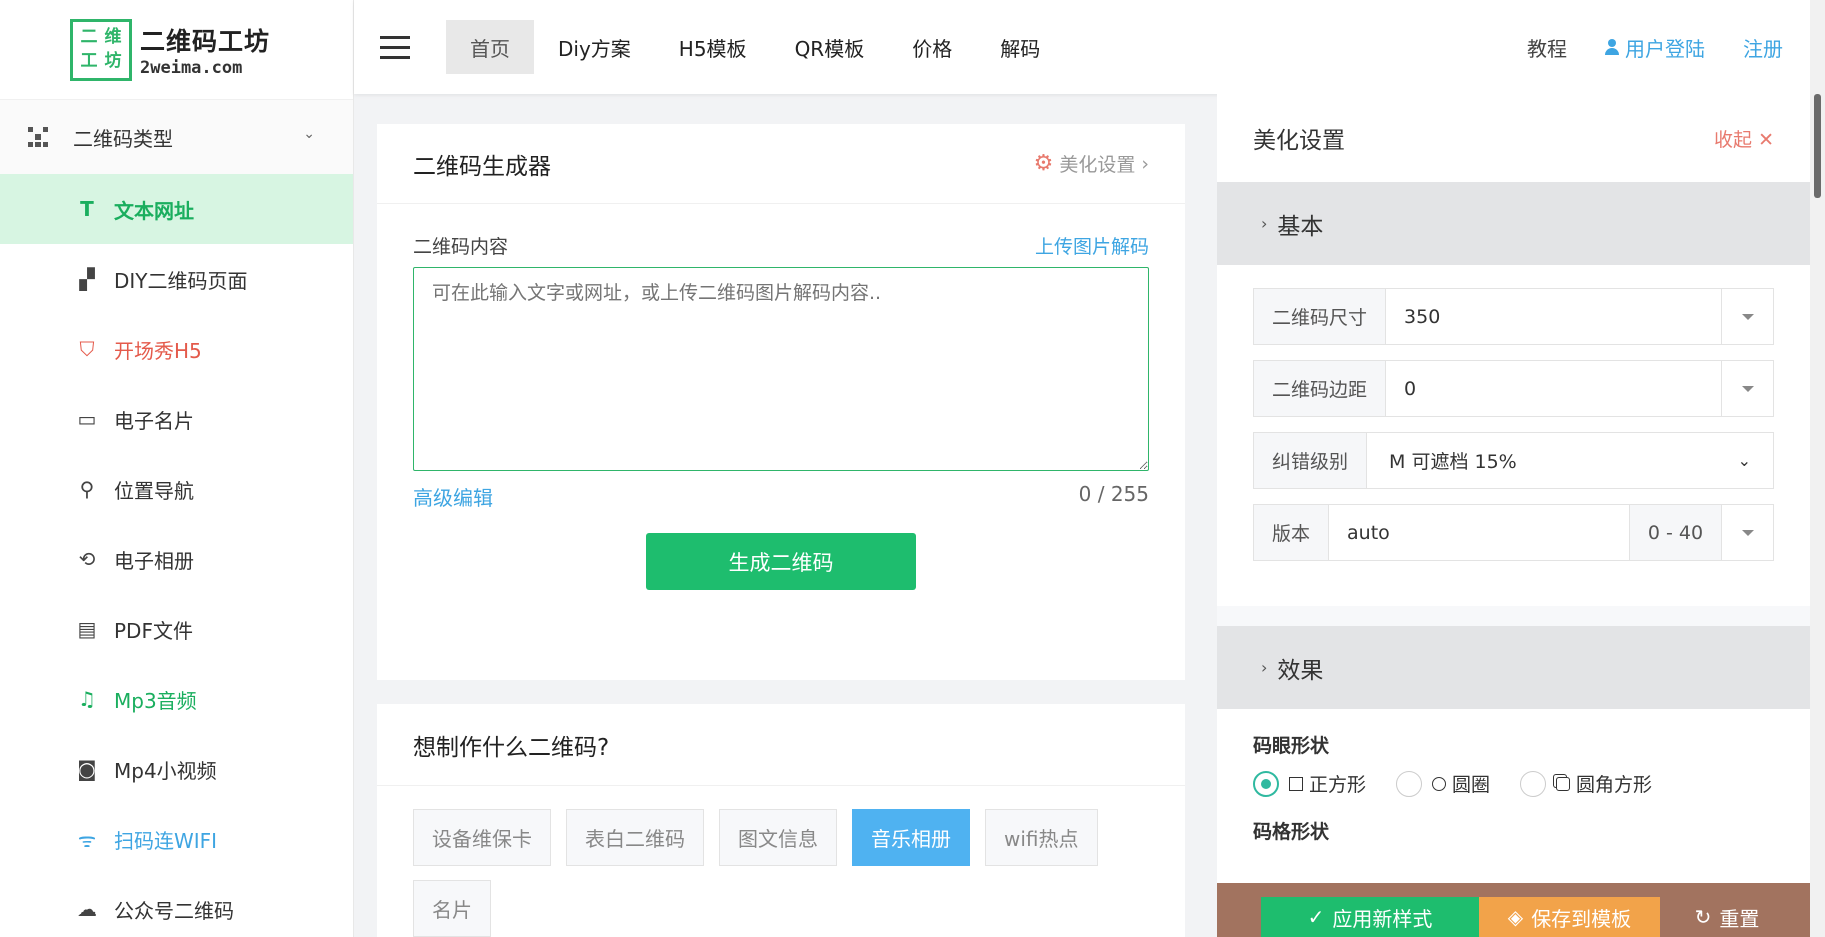 This screenshot has width=1825, height=937. What do you see at coordinates (1763, 47) in the screenshot?
I see `register-link: 注册` at bounding box center [1763, 47].